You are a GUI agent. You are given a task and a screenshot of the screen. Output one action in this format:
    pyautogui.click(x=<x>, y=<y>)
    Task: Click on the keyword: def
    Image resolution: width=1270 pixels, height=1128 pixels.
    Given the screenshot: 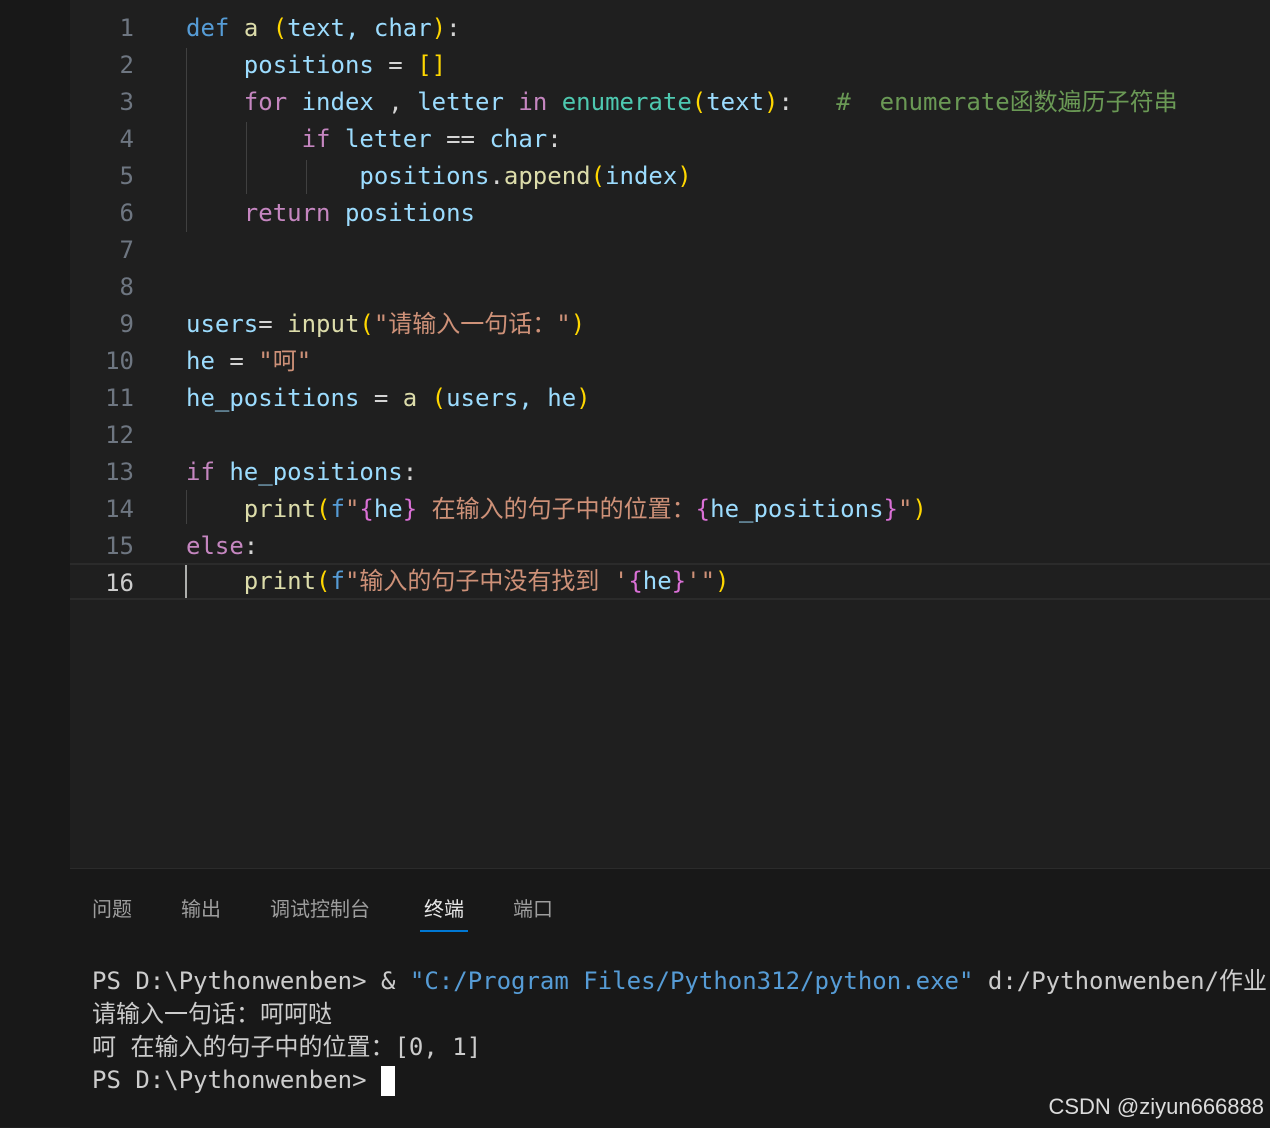 What is the action you would take?
    pyautogui.click(x=208, y=28)
    